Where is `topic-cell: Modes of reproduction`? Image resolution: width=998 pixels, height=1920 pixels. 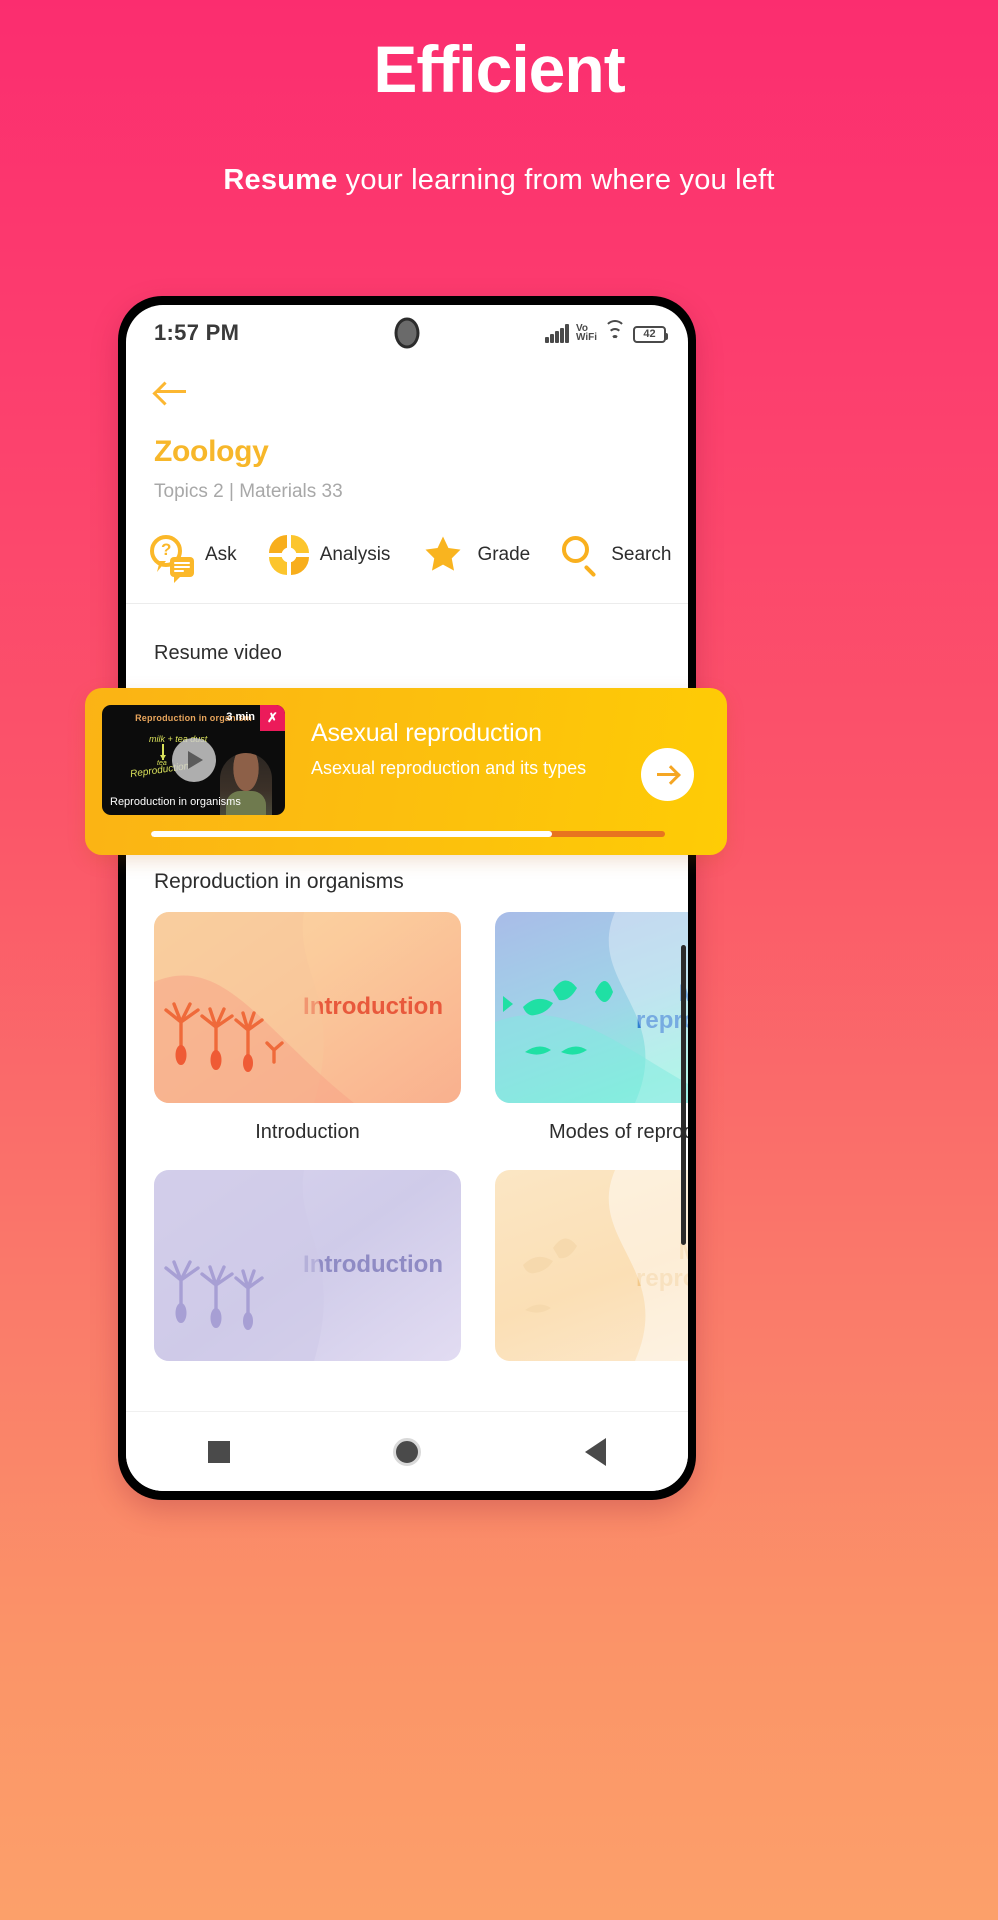 topic-cell: Modes of reproduction is located at coordinates (591, 1265).